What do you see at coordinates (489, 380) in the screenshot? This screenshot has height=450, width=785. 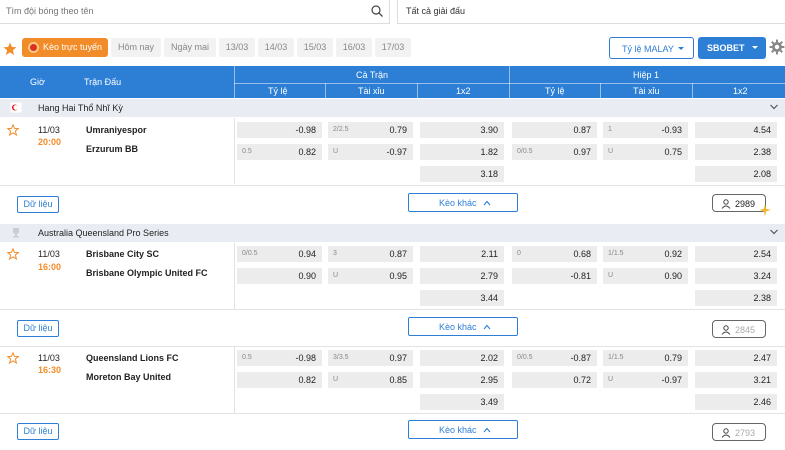 I see `odds-value: 2.95` at bounding box center [489, 380].